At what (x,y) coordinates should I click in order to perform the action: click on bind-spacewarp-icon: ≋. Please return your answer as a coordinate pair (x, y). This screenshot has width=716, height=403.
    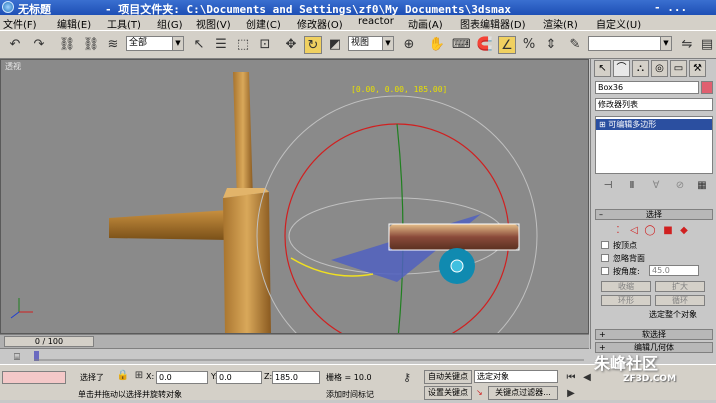
    Looking at the image, I should click on (113, 45).